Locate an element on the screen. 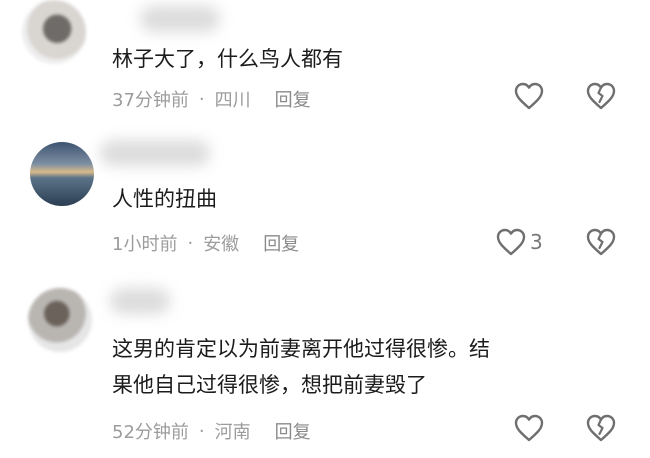 The image size is (650, 458). like-button: 3 is located at coordinates (519, 242).